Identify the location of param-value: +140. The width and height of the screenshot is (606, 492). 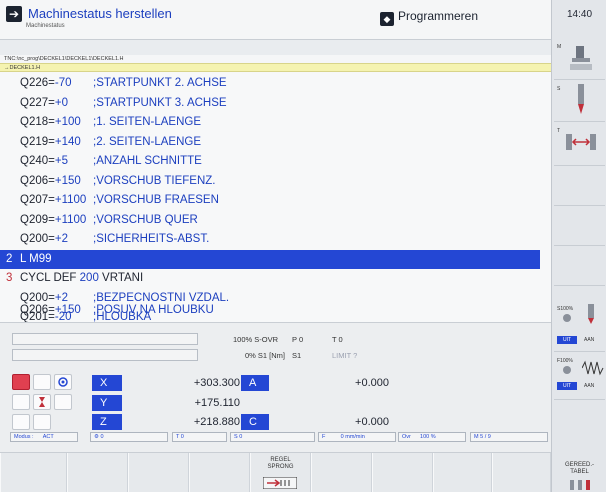
(67, 141).